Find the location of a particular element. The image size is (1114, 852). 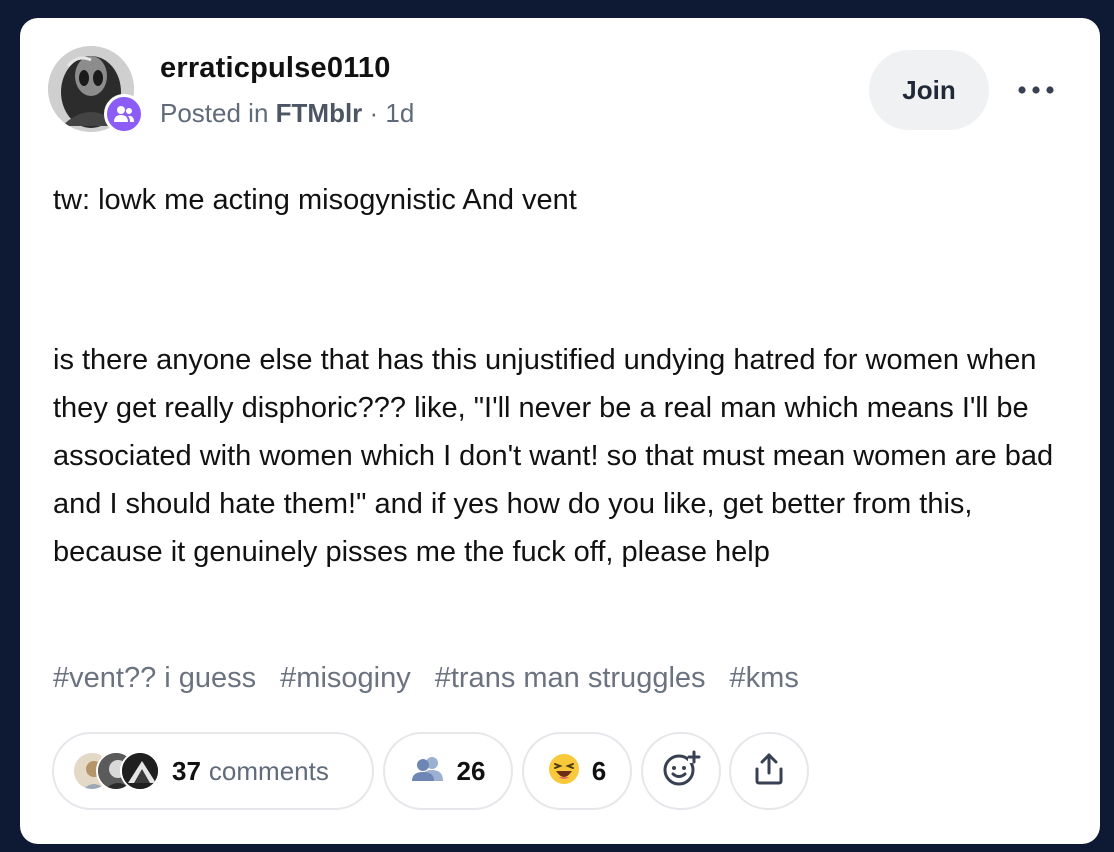

post-age: 1d is located at coordinates (400, 113).